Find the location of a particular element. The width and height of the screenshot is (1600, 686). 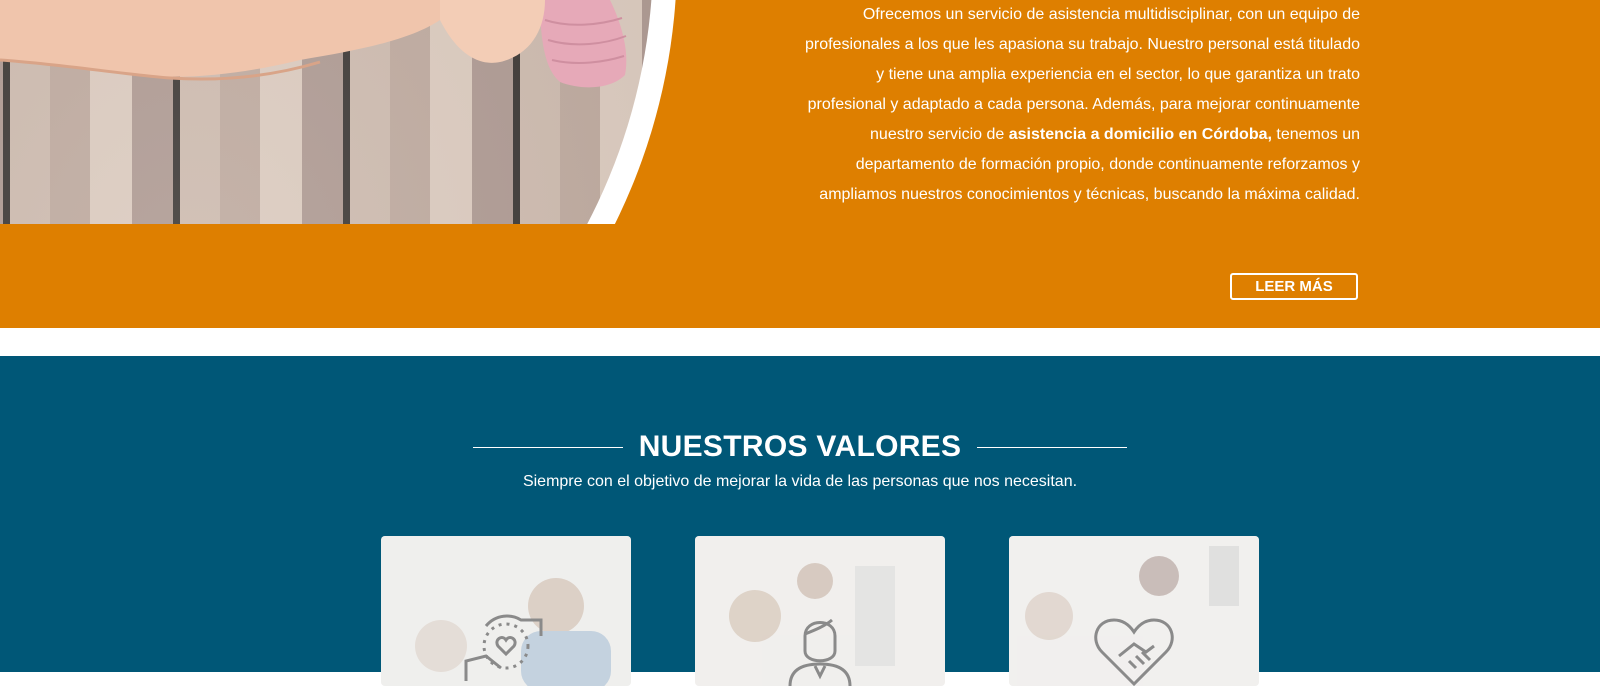

values-title: NUESTROS VALORES is located at coordinates (800, 446).